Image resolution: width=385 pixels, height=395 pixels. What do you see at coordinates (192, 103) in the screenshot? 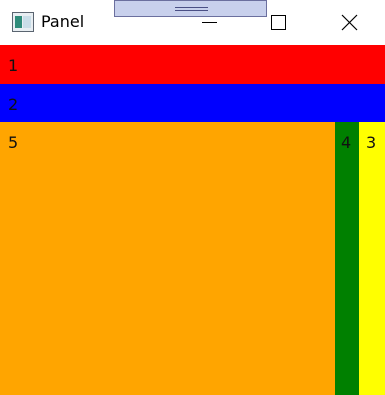
I see `dock-panel-2: 2` at bounding box center [192, 103].